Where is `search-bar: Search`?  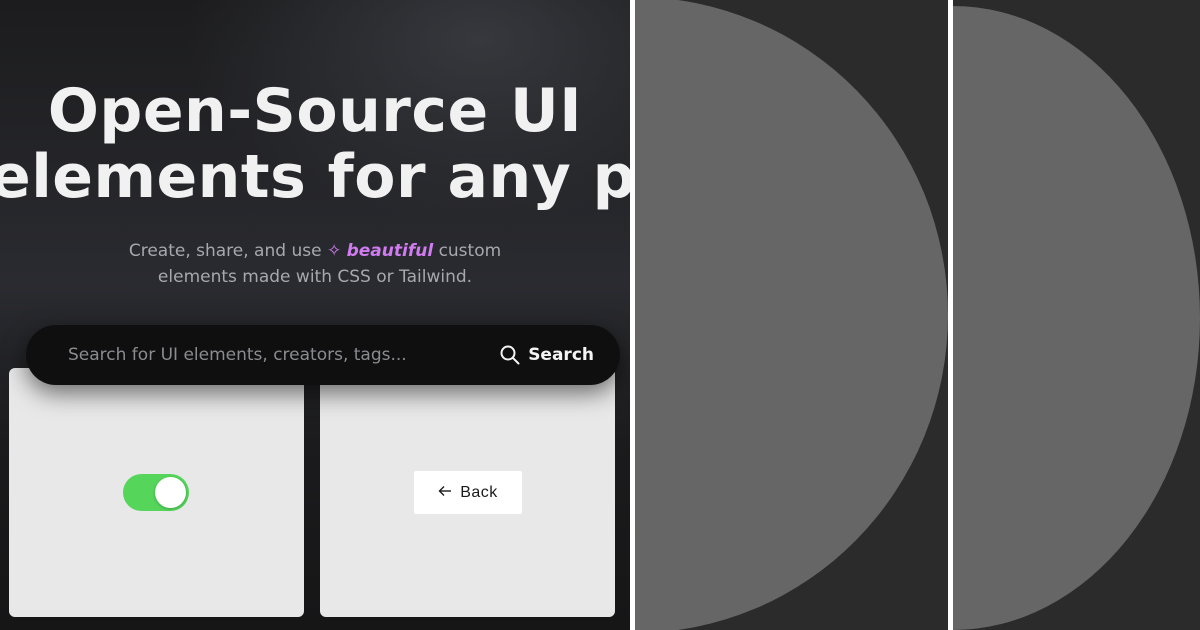 search-bar: Search is located at coordinates (323, 355).